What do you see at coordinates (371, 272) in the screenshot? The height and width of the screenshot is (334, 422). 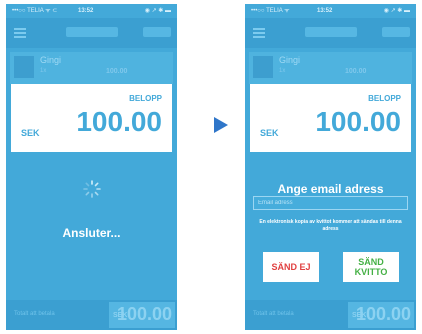 I see `send-label-line2: KVITTO` at bounding box center [371, 272].